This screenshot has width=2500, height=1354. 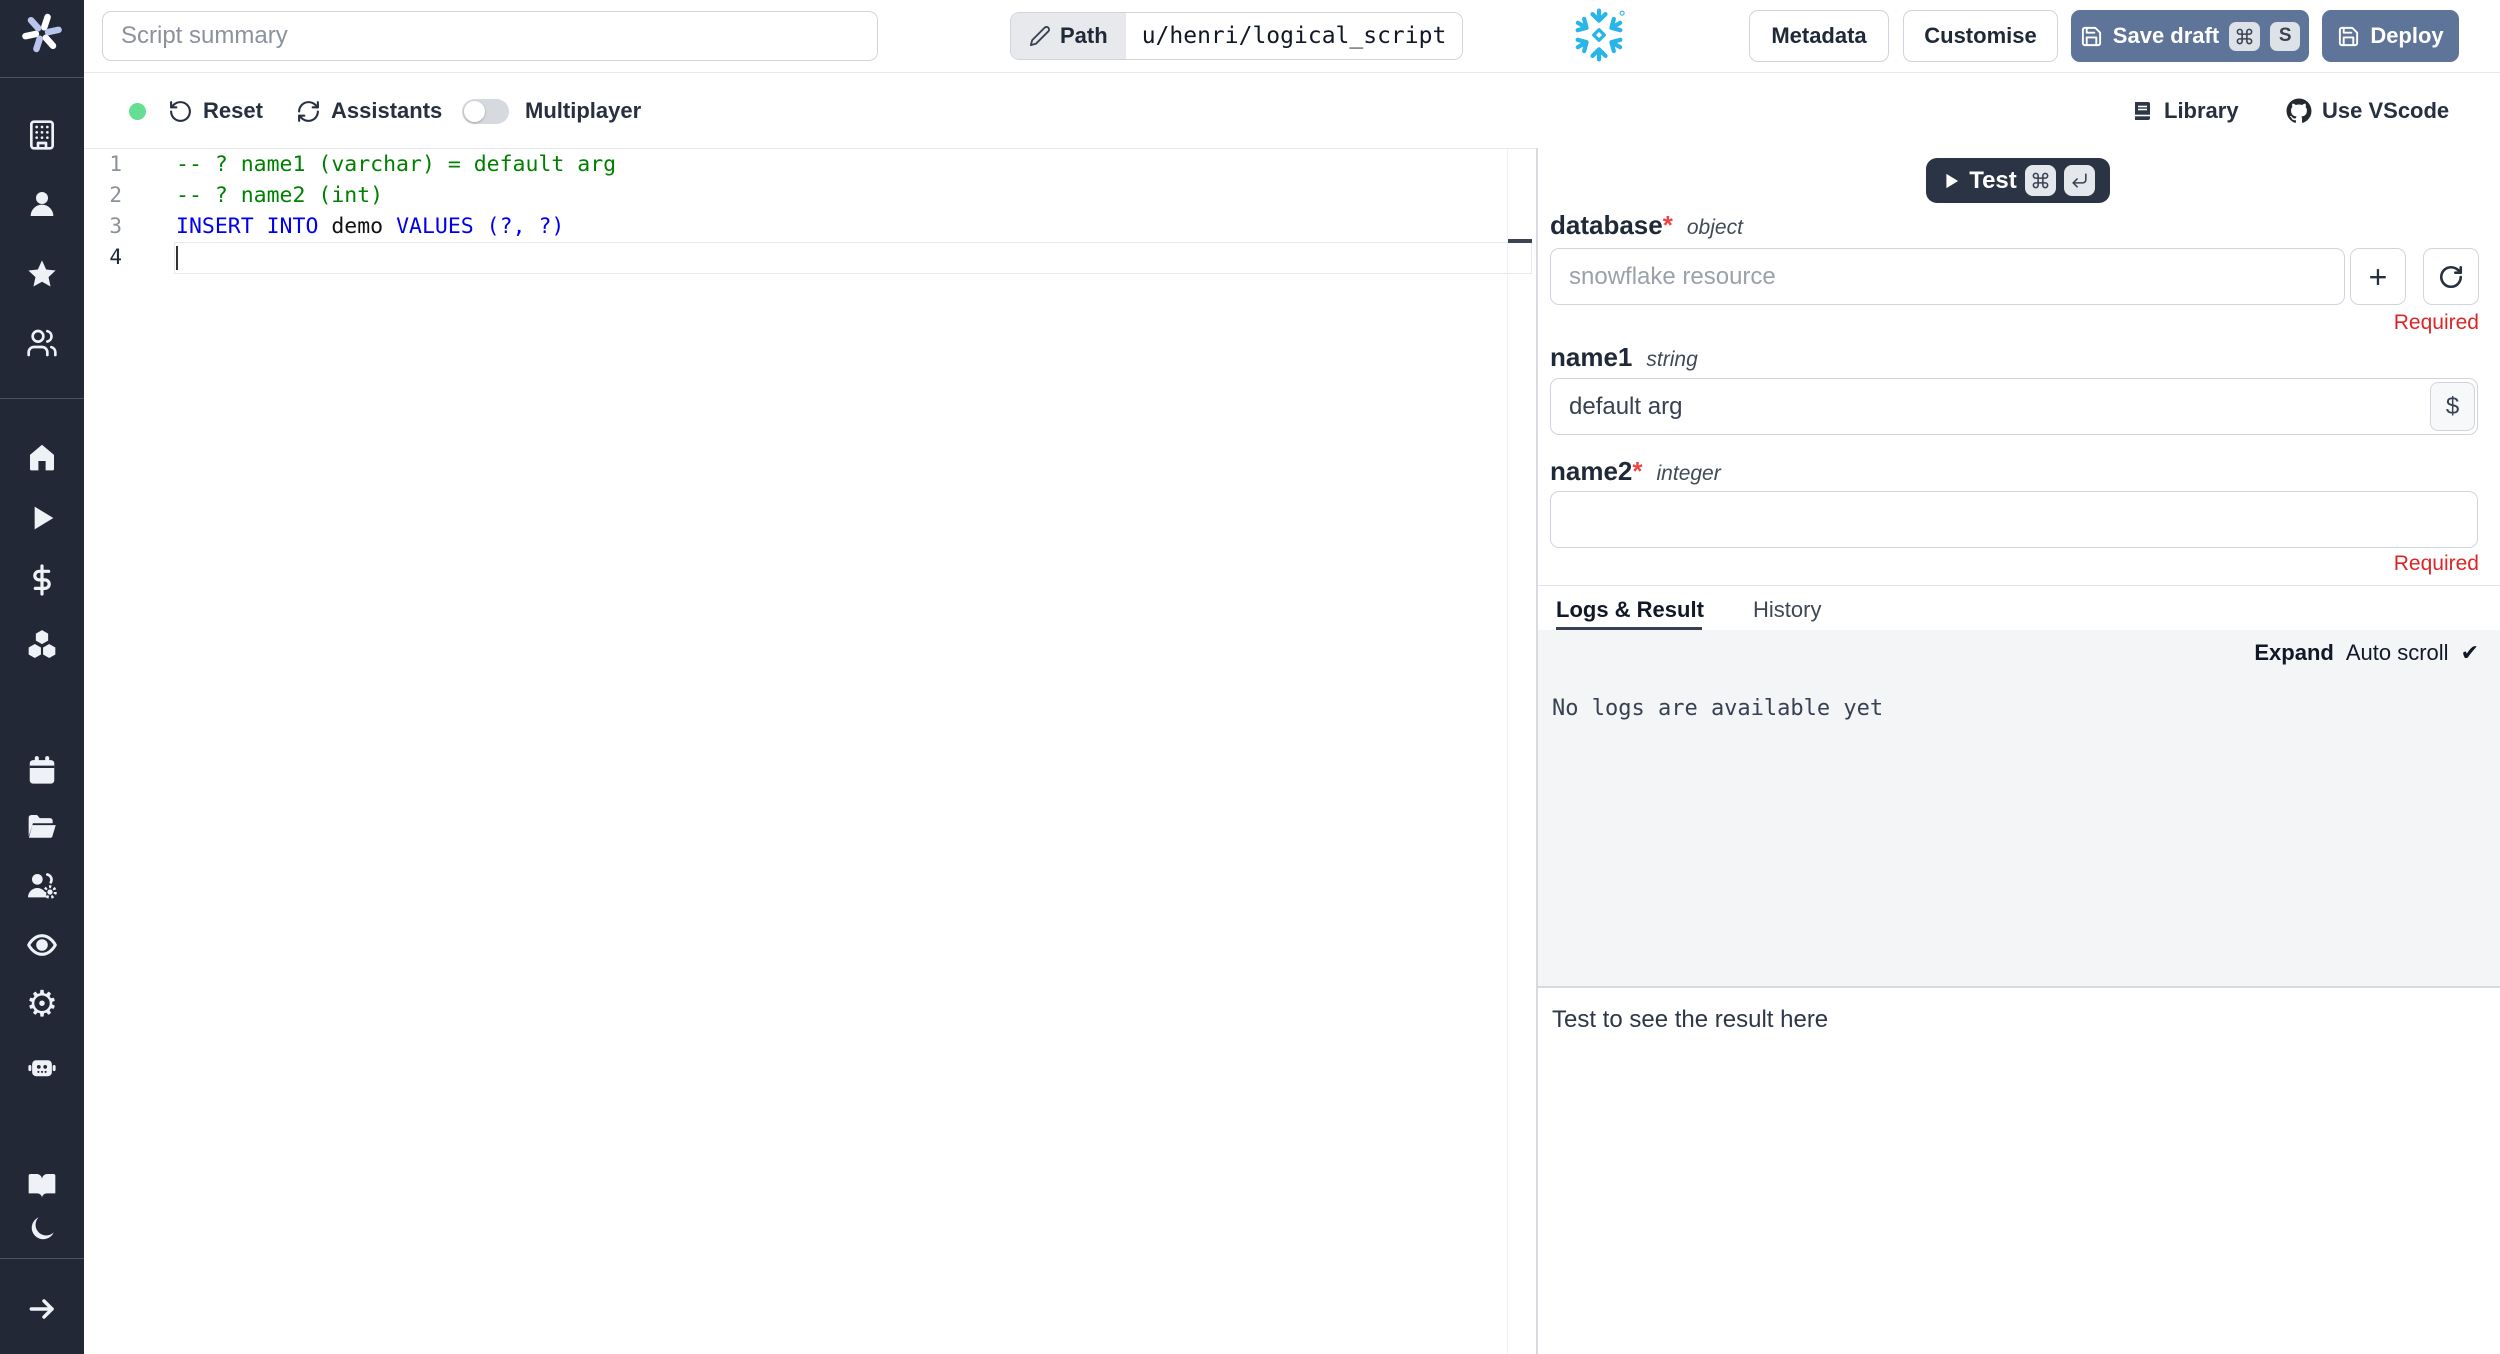 What do you see at coordinates (42, 580) in the screenshot?
I see `dollar-icon` at bounding box center [42, 580].